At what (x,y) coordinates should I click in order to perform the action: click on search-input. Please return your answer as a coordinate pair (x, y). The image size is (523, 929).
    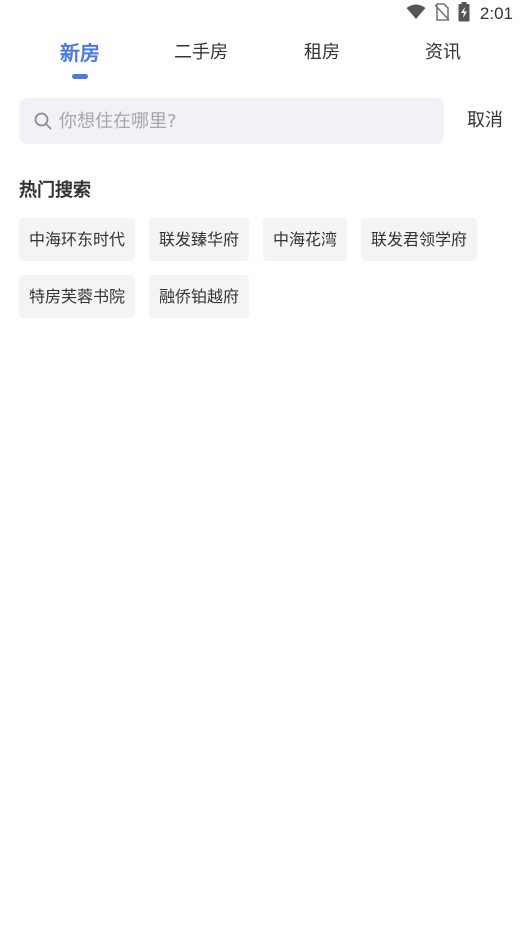
    Looking at the image, I should click on (239, 121).